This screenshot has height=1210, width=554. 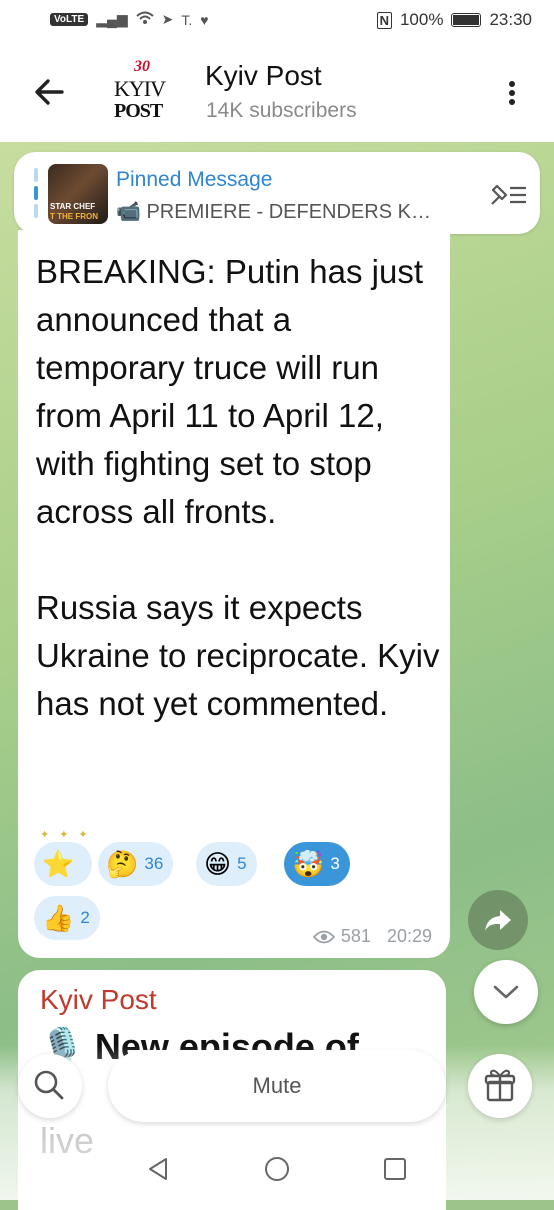 What do you see at coordinates (277, 1086) in the screenshot?
I see `mute-button: Mute` at bounding box center [277, 1086].